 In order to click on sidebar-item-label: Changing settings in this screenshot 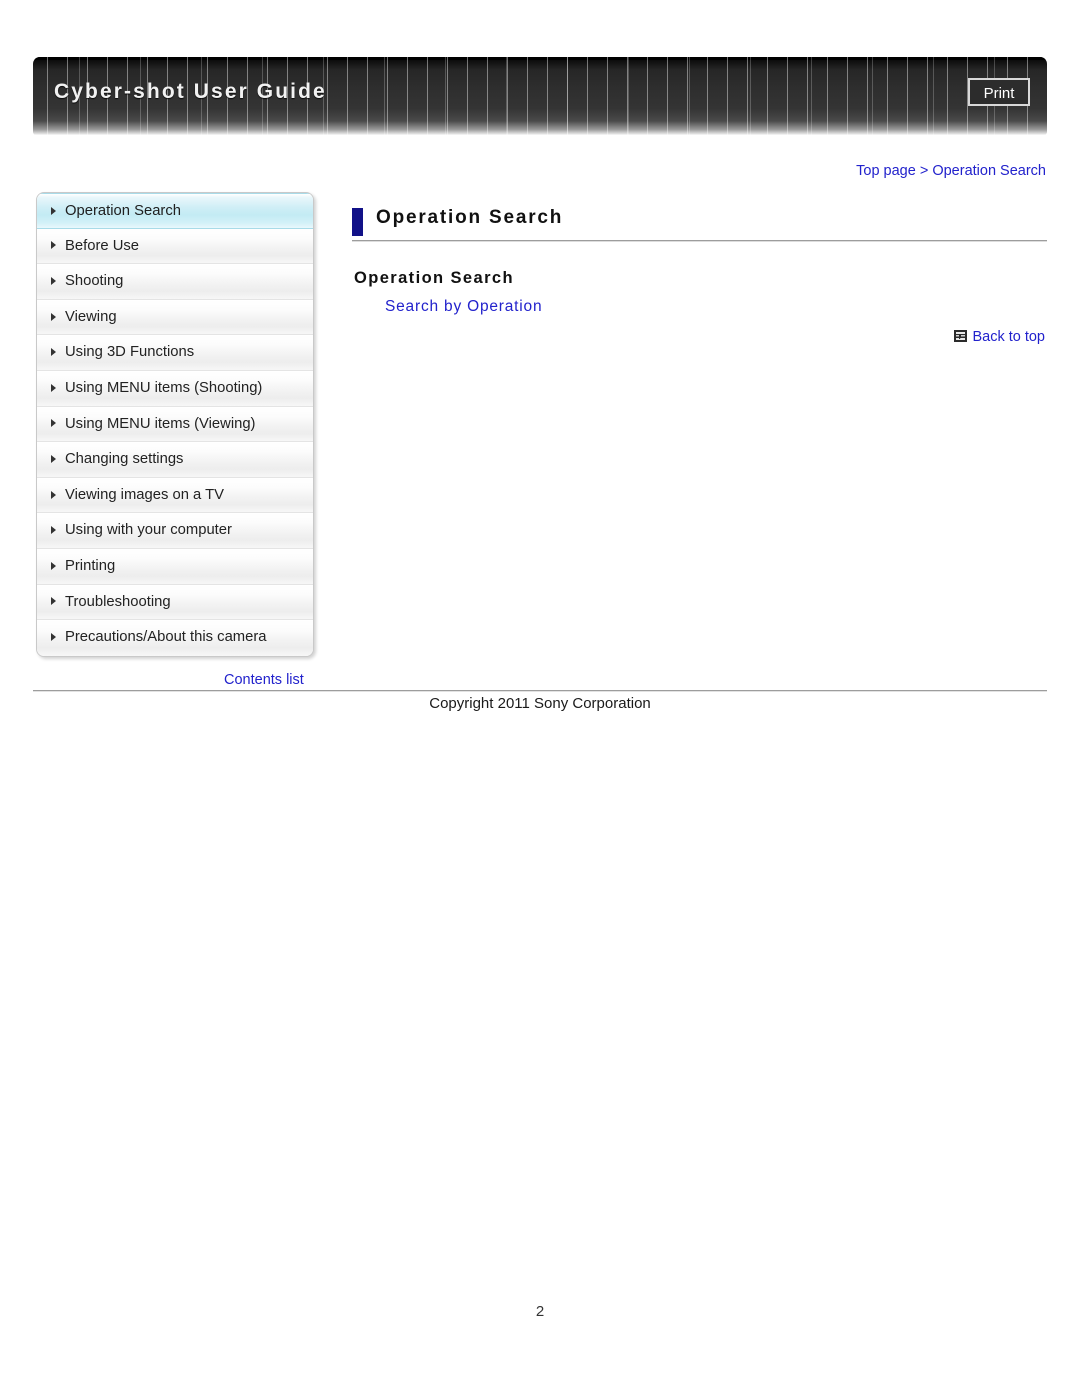, I will do `click(124, 459)`.